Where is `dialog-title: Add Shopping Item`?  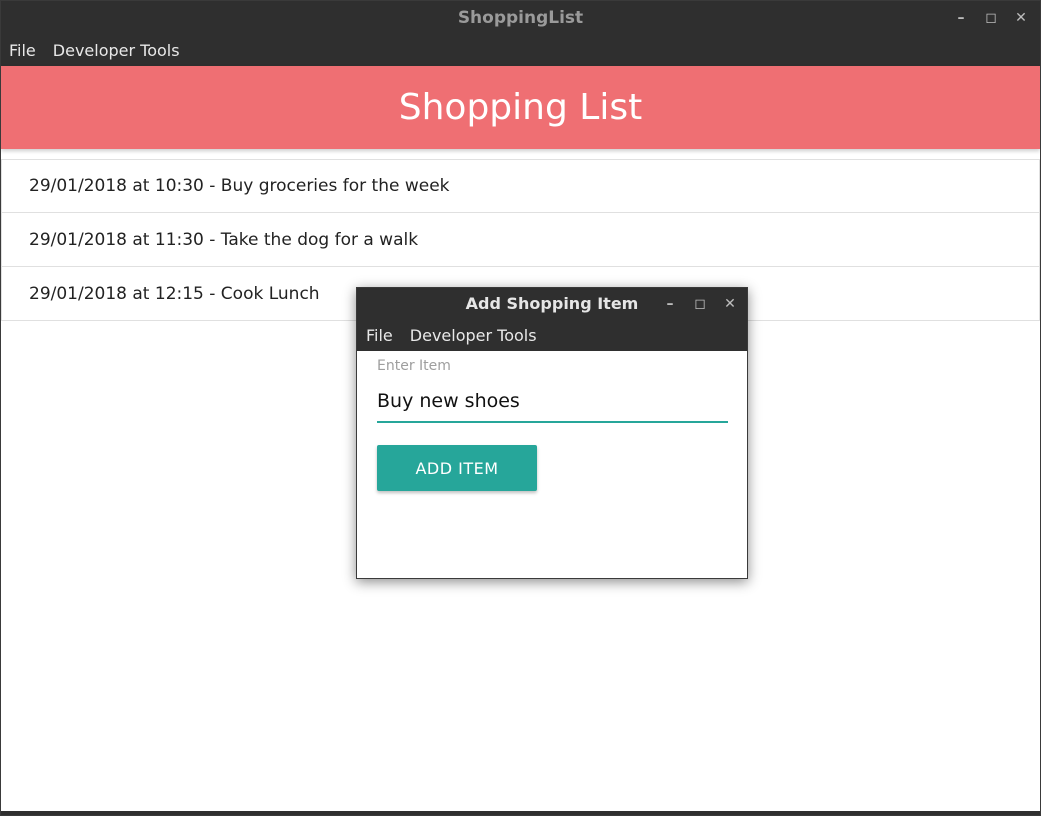 dialog-title: Add Shopping Item is located at coordinates (552, 303).